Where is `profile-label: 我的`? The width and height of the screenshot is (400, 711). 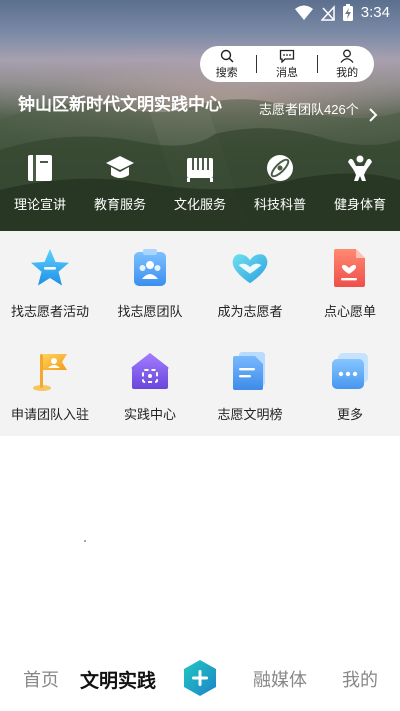
profile-label: 我的 is located at coordinates (347, 72).